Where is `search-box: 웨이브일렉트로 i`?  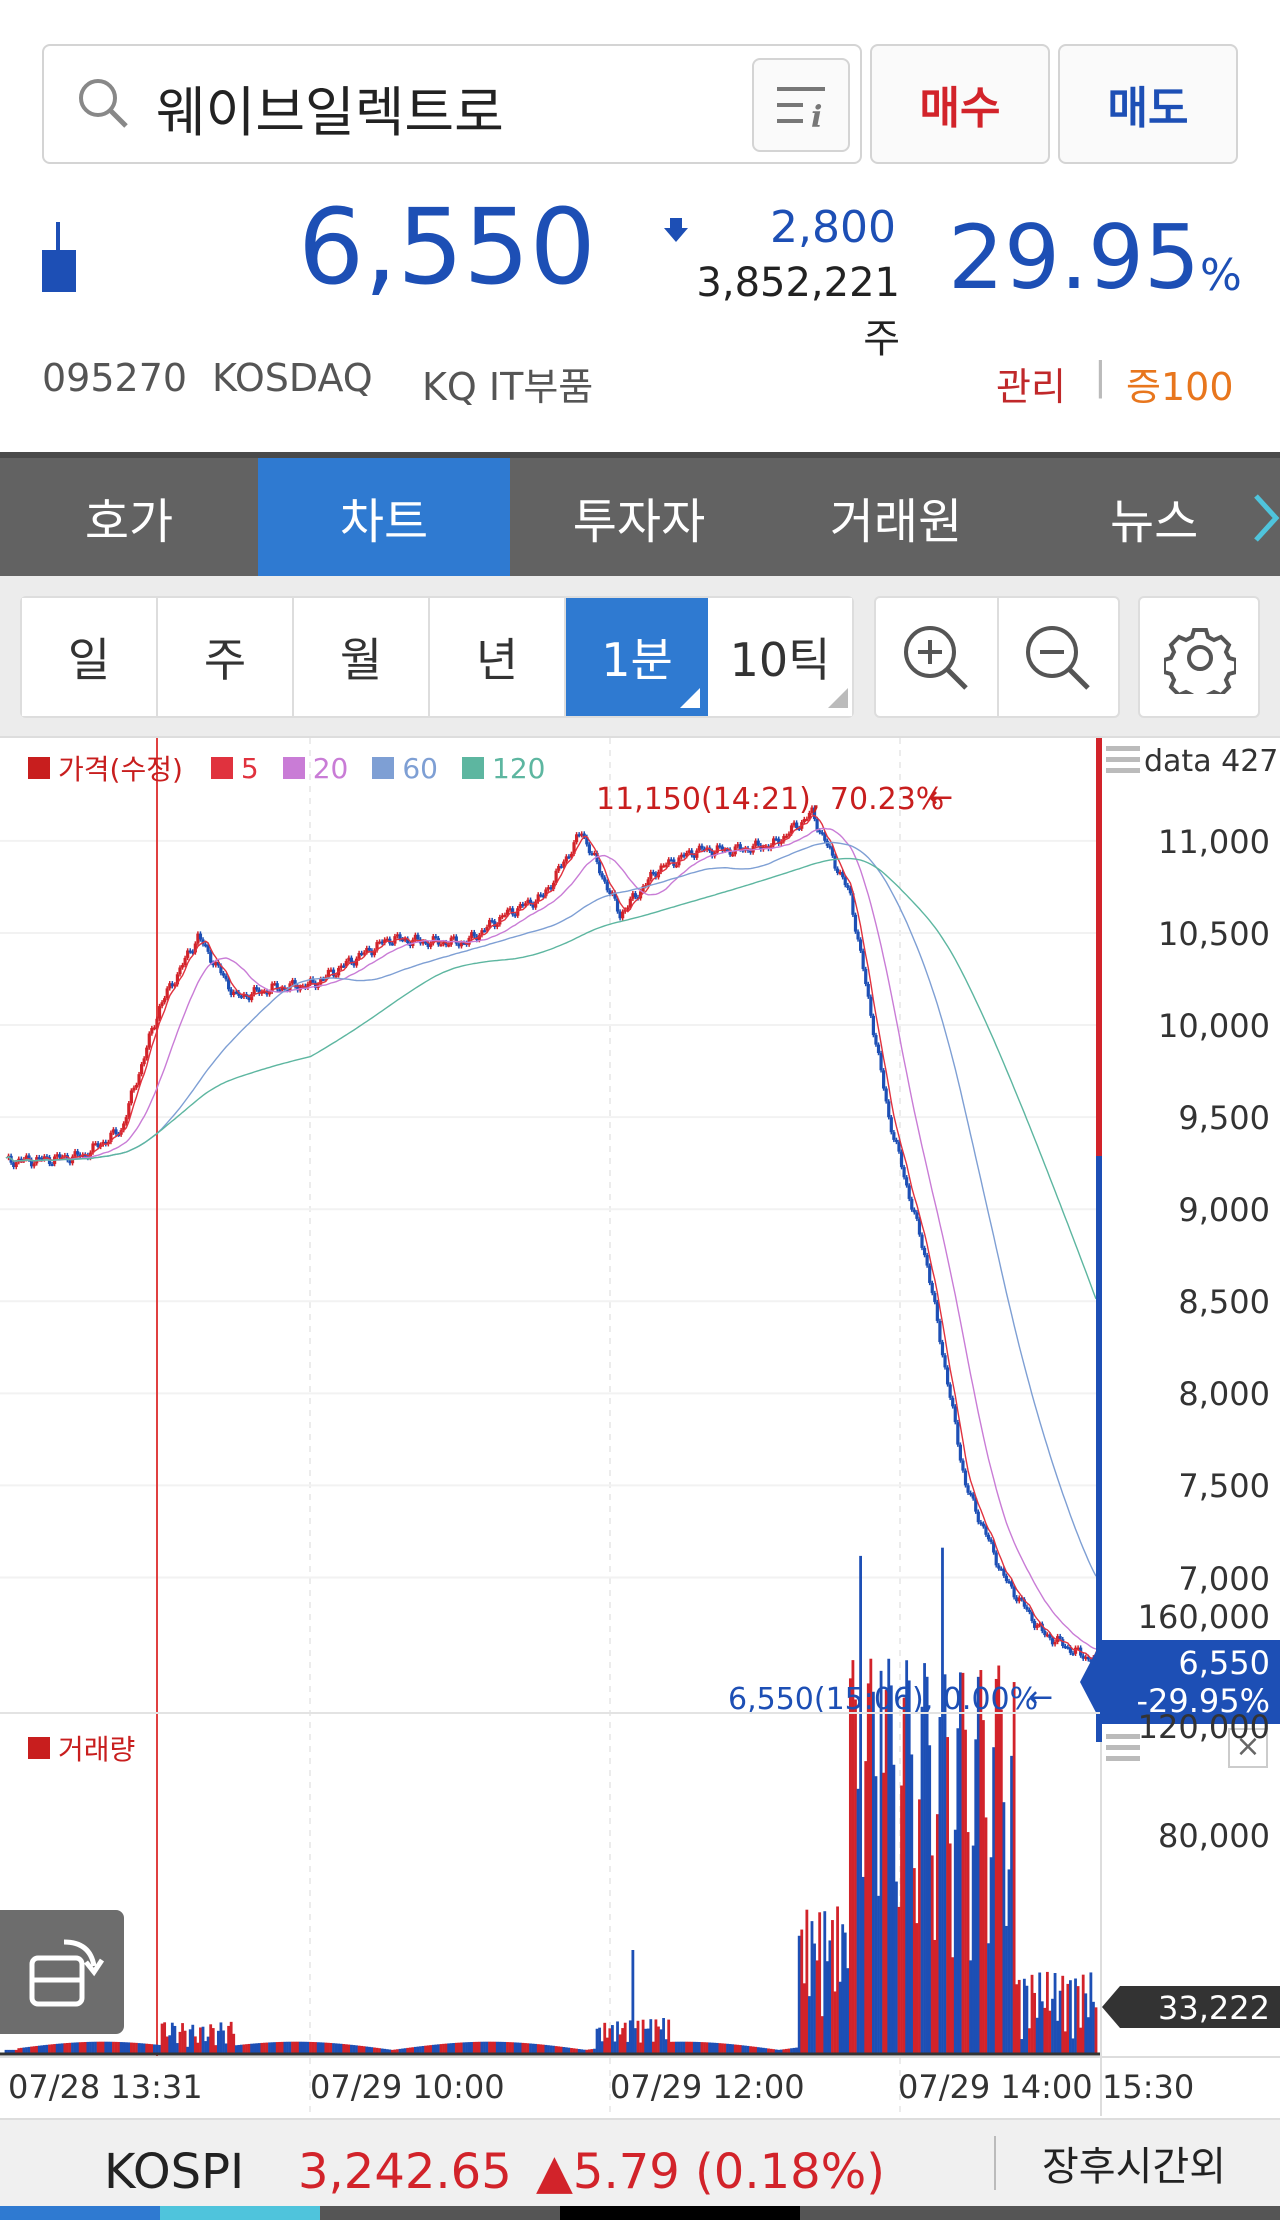 search-box: 웨이브일렉트로 i is located at coordinates (452, 104).